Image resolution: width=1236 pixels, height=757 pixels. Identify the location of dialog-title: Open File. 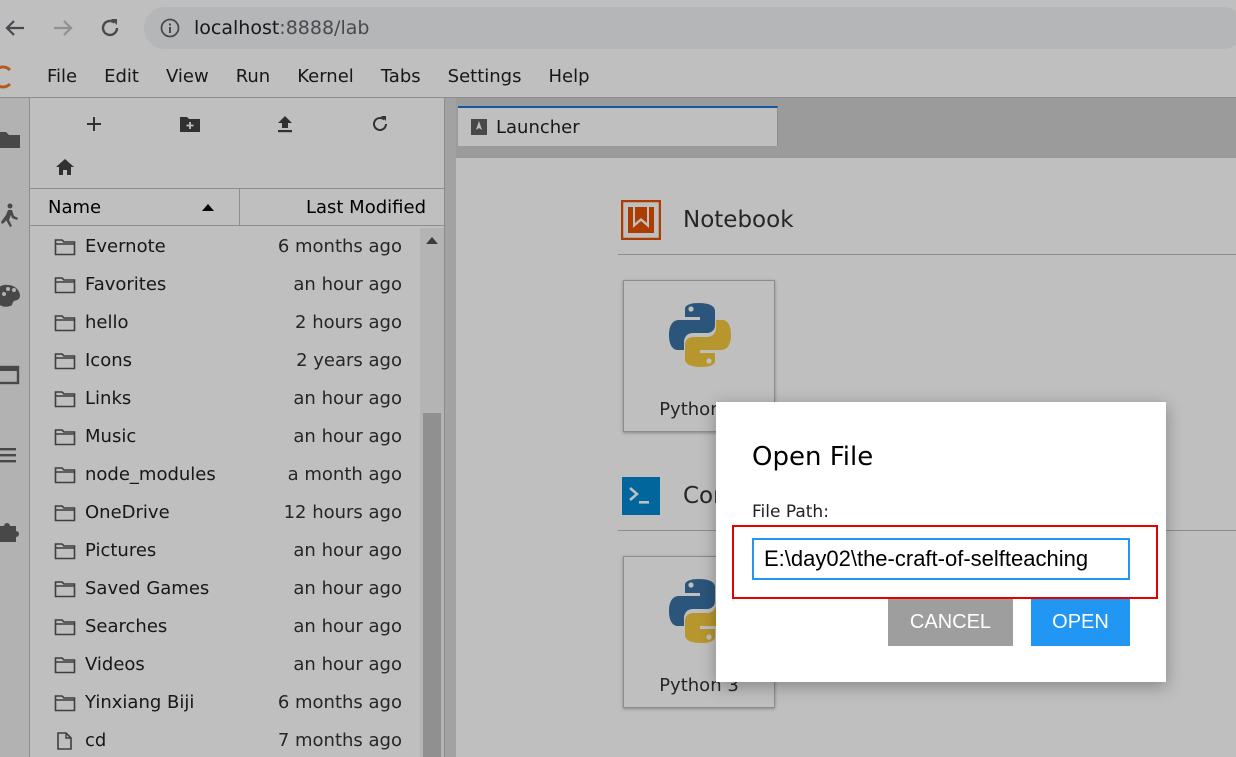
(813, 457).